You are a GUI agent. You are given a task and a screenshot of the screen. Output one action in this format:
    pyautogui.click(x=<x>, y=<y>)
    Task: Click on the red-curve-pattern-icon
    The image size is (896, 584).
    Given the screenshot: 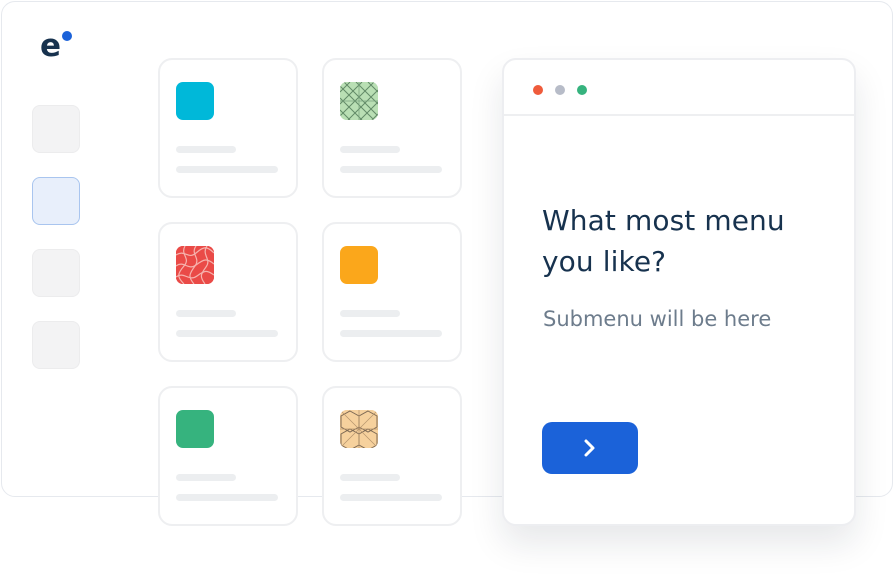 What is the action you would take?
    pyautogui.click(x=195, y=265)
    